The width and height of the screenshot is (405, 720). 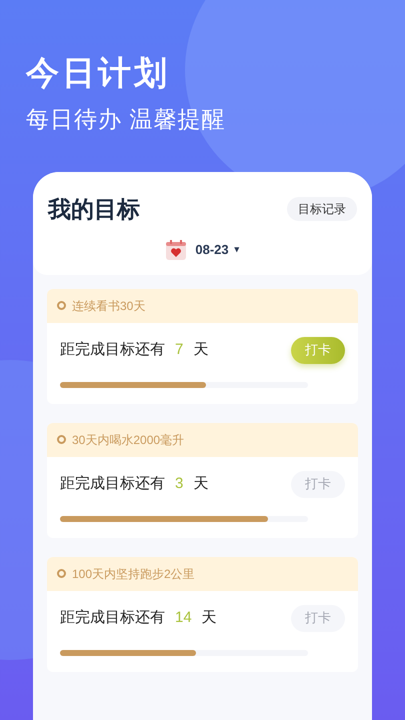 I want to click on records-button: 目标记录, so click(x=322, y=209).